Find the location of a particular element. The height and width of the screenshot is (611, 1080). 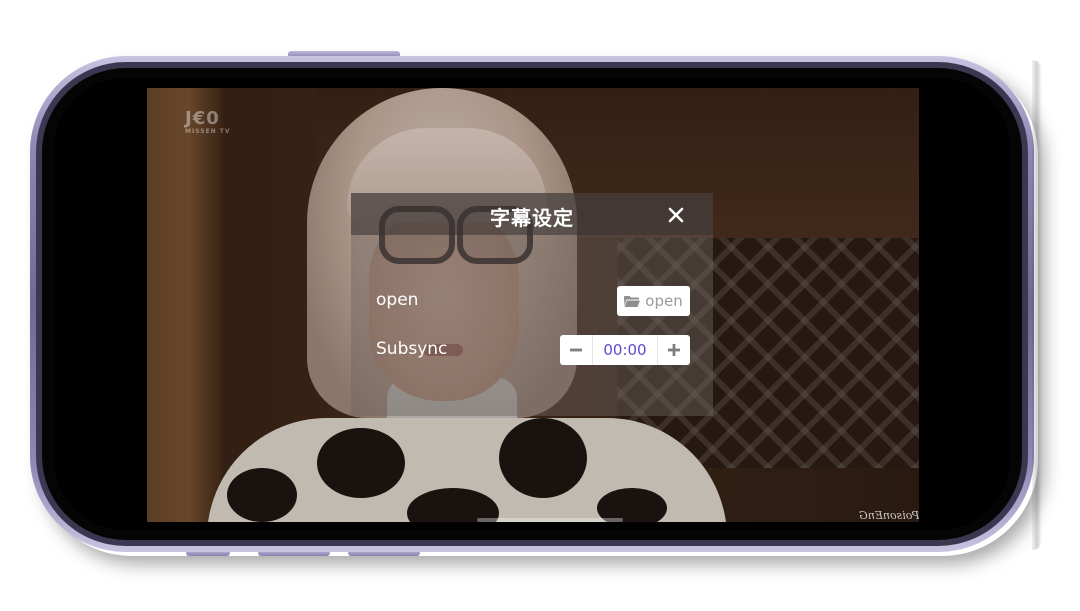

subsync-decrement-button is located at coordinates (576, 350).